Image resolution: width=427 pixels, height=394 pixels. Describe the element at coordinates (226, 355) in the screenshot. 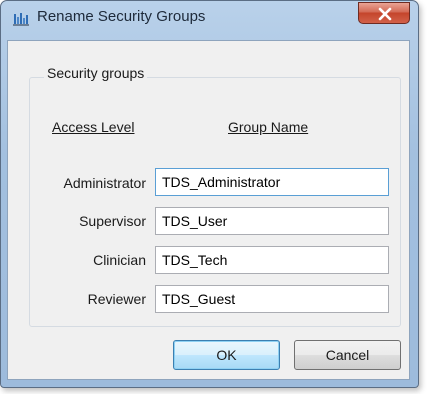

I see `ok-button: OK` at that location.